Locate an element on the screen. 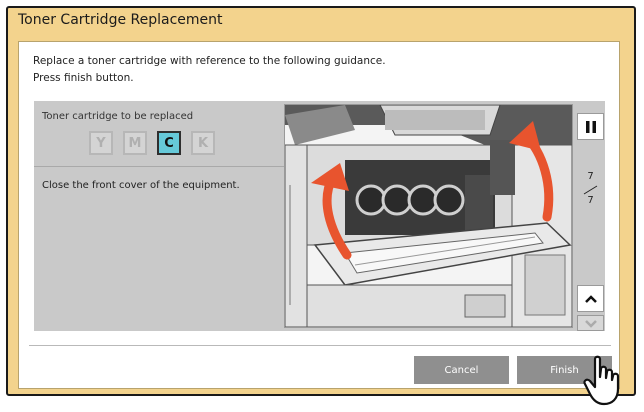 The height and width of the screenshot is (412, 644). page-indicator: 7 7 is located at coordinates (590, 186).